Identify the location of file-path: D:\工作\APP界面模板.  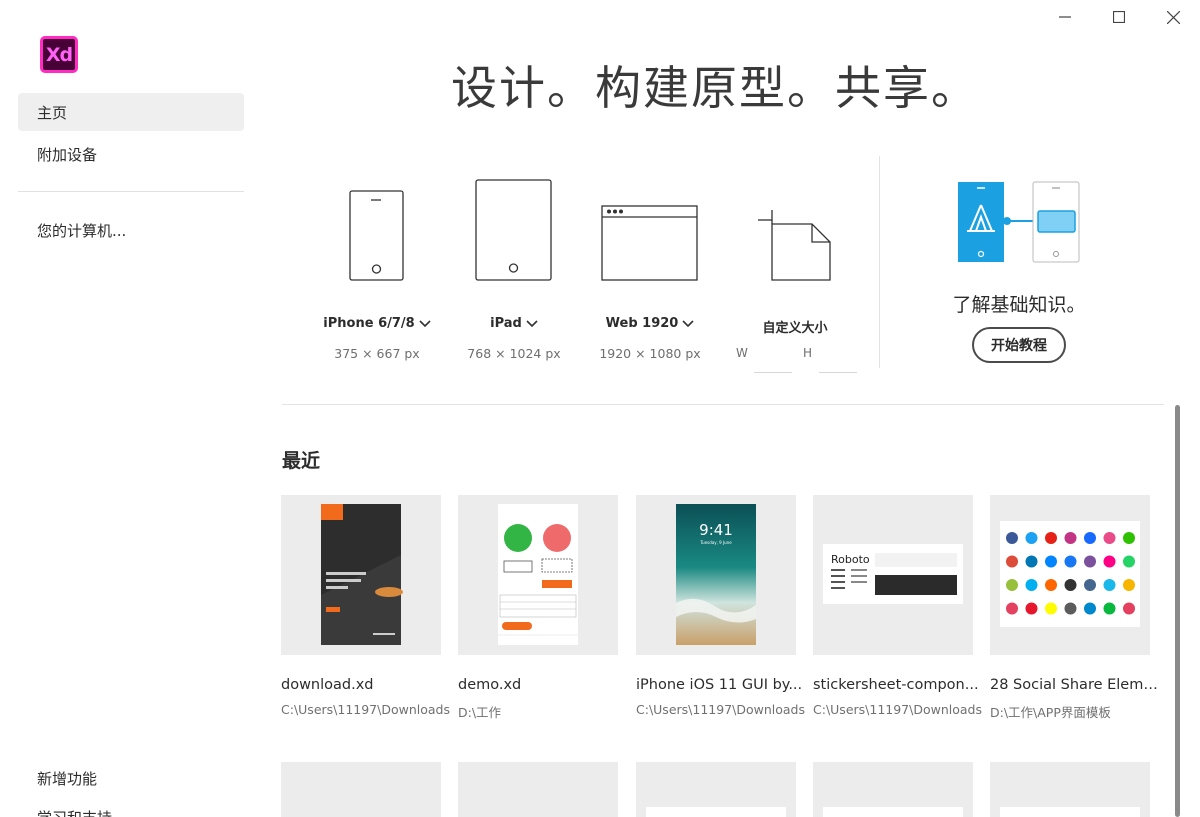
(1050, 712).